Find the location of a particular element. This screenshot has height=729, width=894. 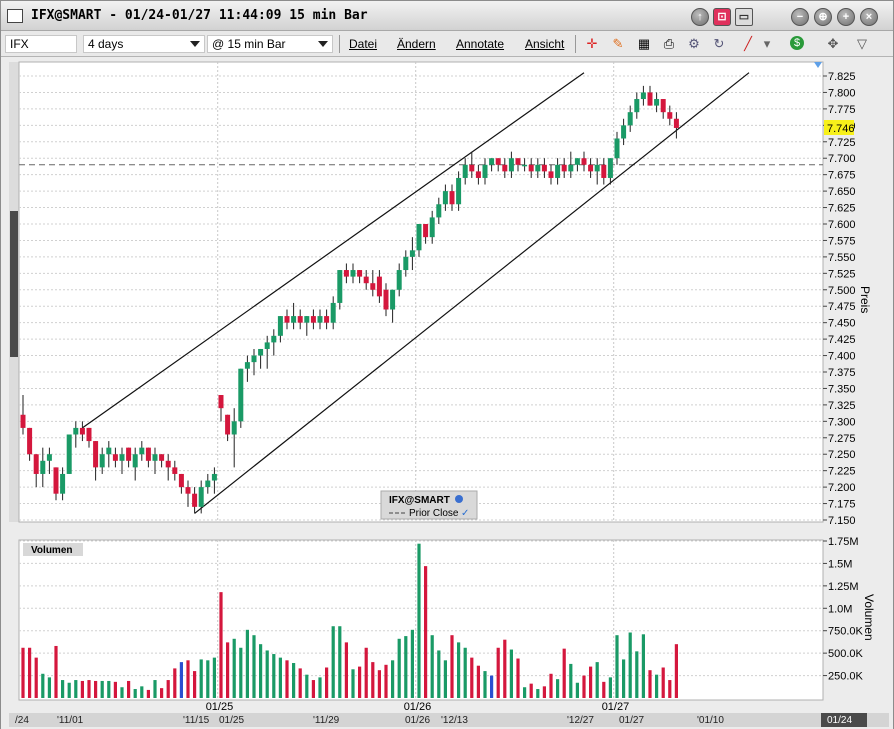

timeline-label: '11/29 is located at coordinates (326, 720).